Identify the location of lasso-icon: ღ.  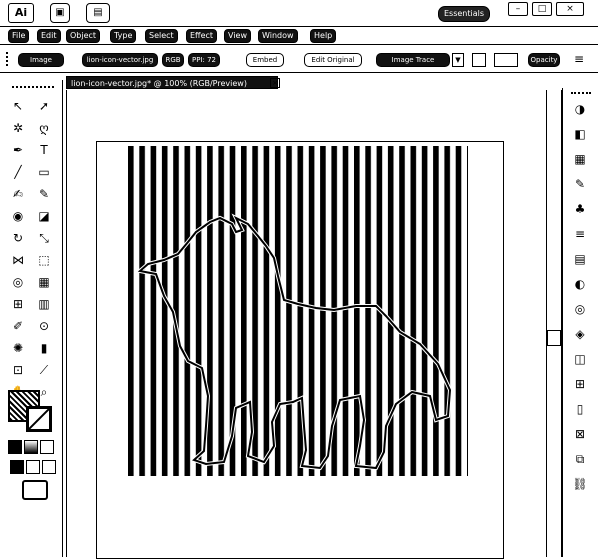
(44, 128).